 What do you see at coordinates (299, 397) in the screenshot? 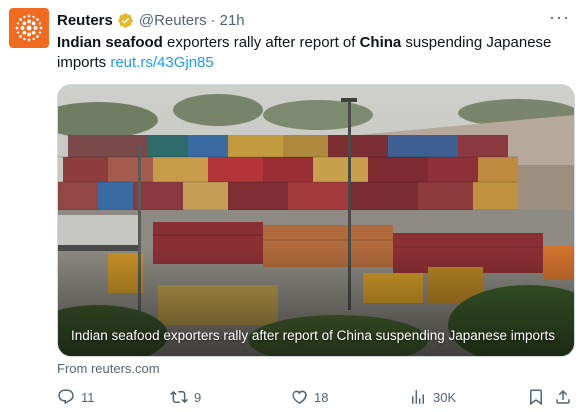
I see `heart-icon` at bounding box center [299, 397].